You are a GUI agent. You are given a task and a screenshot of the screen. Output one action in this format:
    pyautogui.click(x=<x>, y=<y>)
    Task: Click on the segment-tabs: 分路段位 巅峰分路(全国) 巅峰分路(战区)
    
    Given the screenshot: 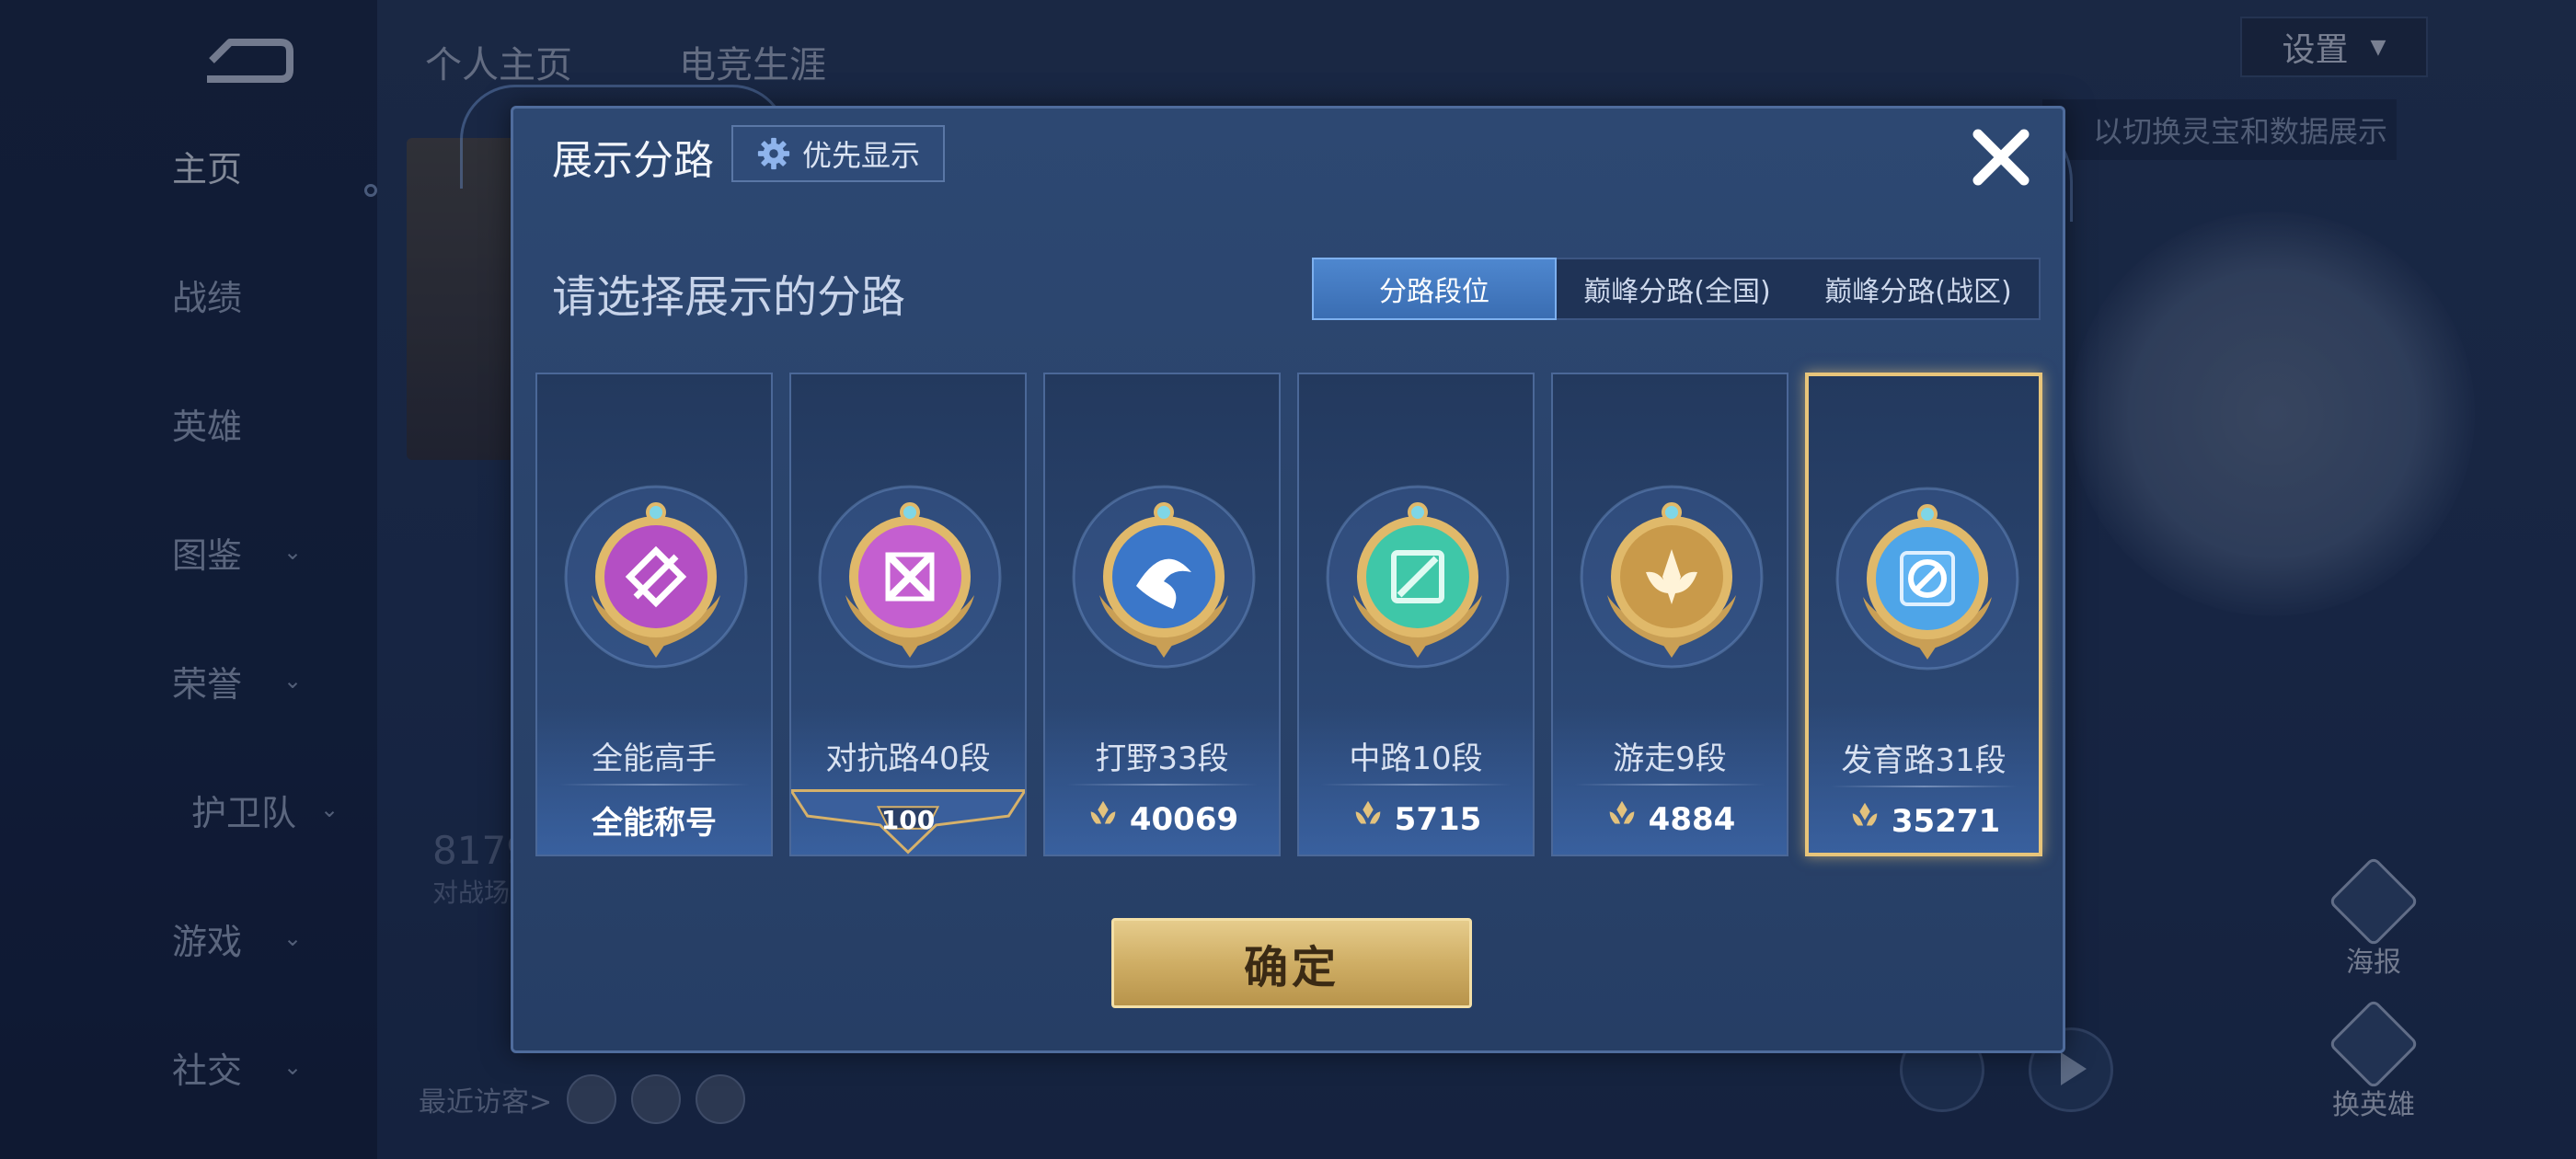 What is the action you would take?
    pyautogui.click(x=1676, y=289)
    